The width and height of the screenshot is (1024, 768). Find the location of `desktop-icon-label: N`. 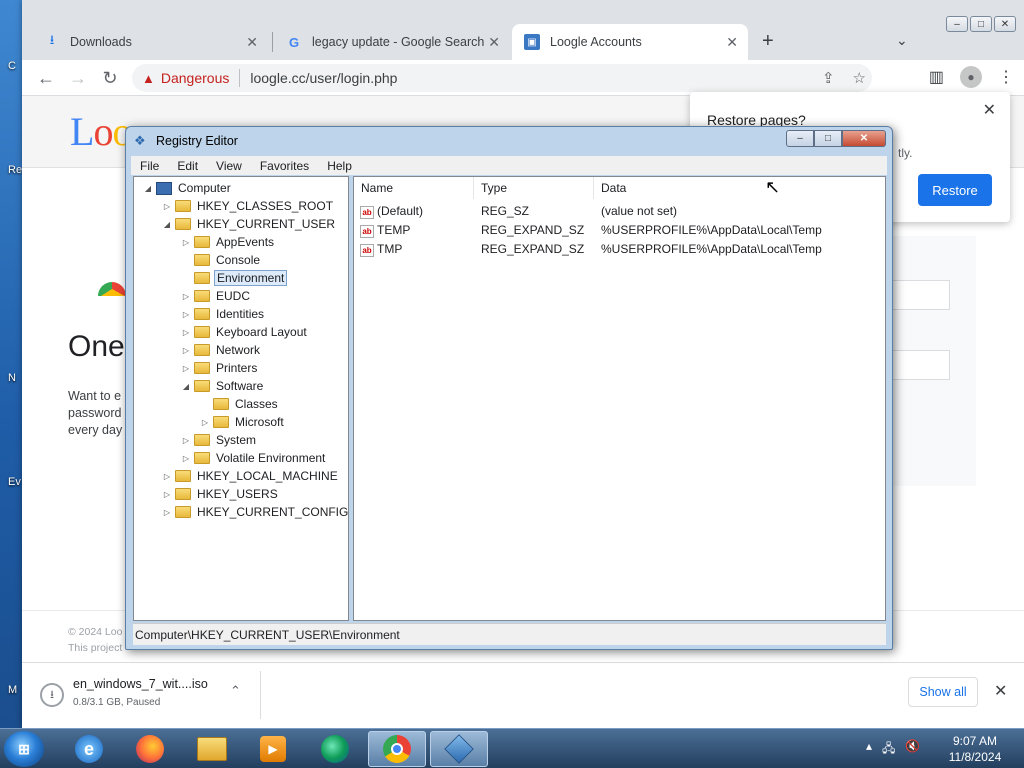

desktop-icon-label: N is located at coordinates (12, 378).